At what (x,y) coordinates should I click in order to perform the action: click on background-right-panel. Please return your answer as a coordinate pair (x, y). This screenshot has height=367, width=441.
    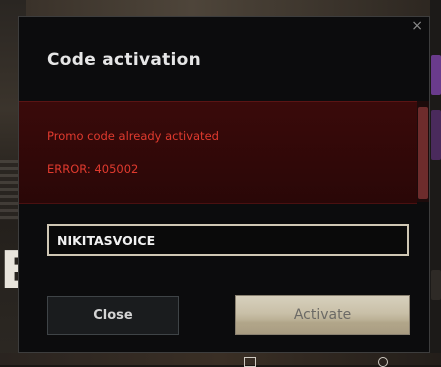
    Looking at the image, I should click on (435, 182).